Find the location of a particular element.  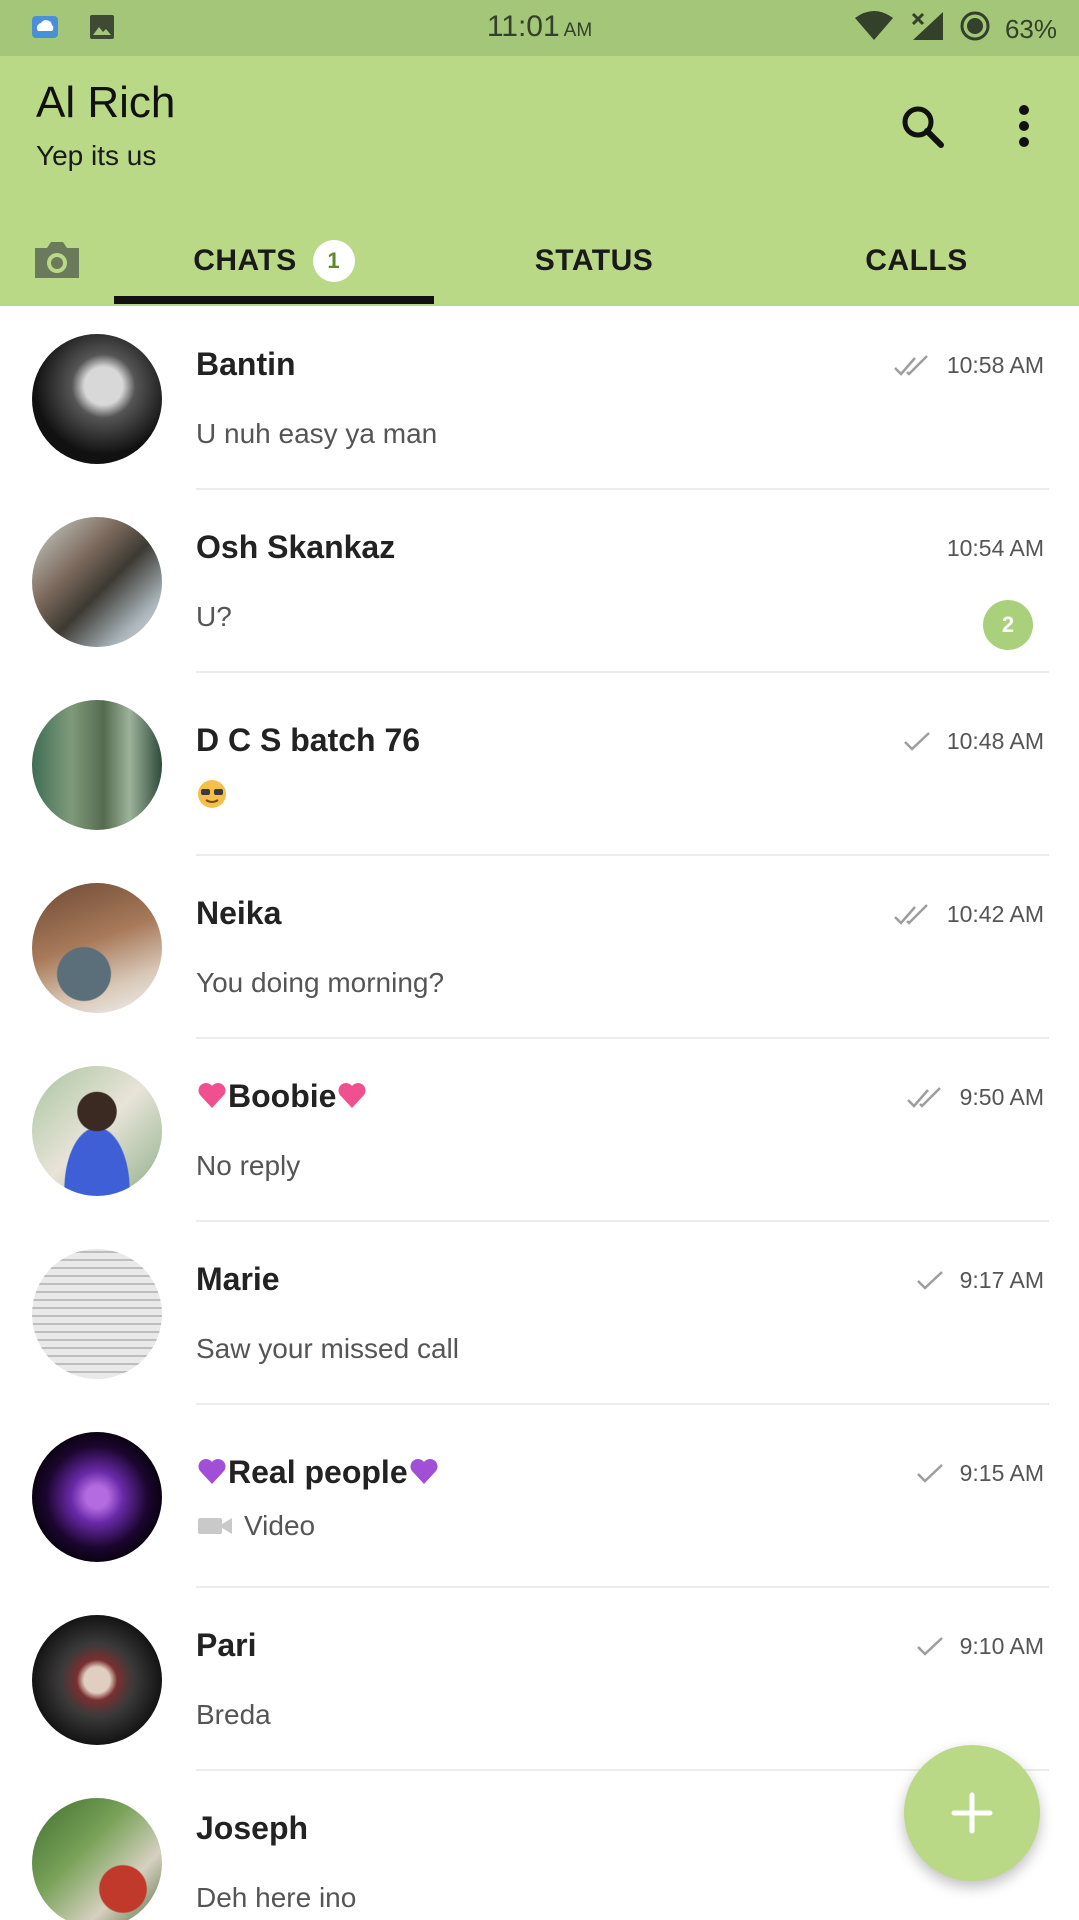

chat-time-area: 9:15 AM is located at coordinates (979, 1473).